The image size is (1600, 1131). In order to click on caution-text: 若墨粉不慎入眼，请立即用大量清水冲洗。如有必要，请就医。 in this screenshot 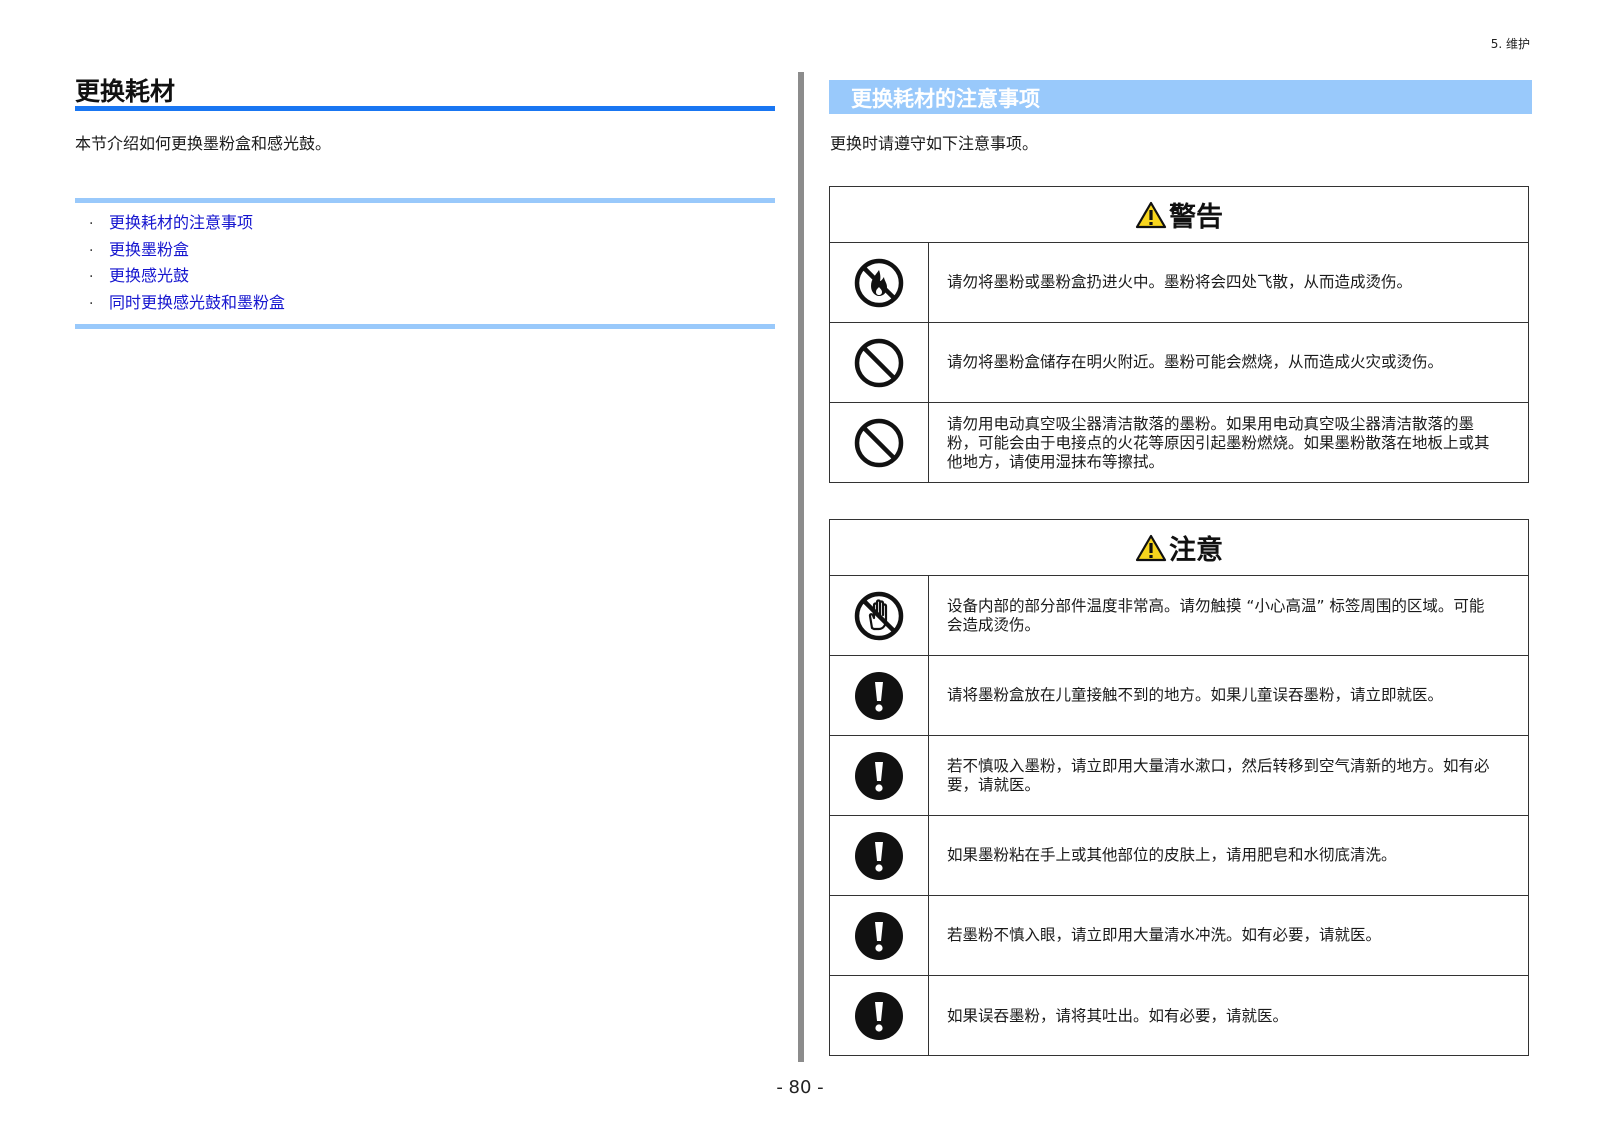, I will do `click(1164, 935)`.